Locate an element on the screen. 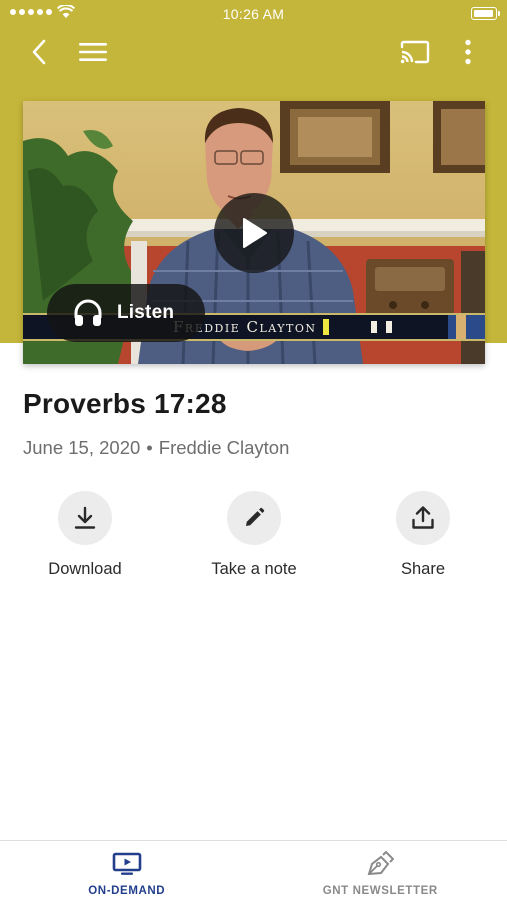  bottom-tab-bar: ON-DEMAND GNT NEWSLETTER is located at coordinates (253, 870).